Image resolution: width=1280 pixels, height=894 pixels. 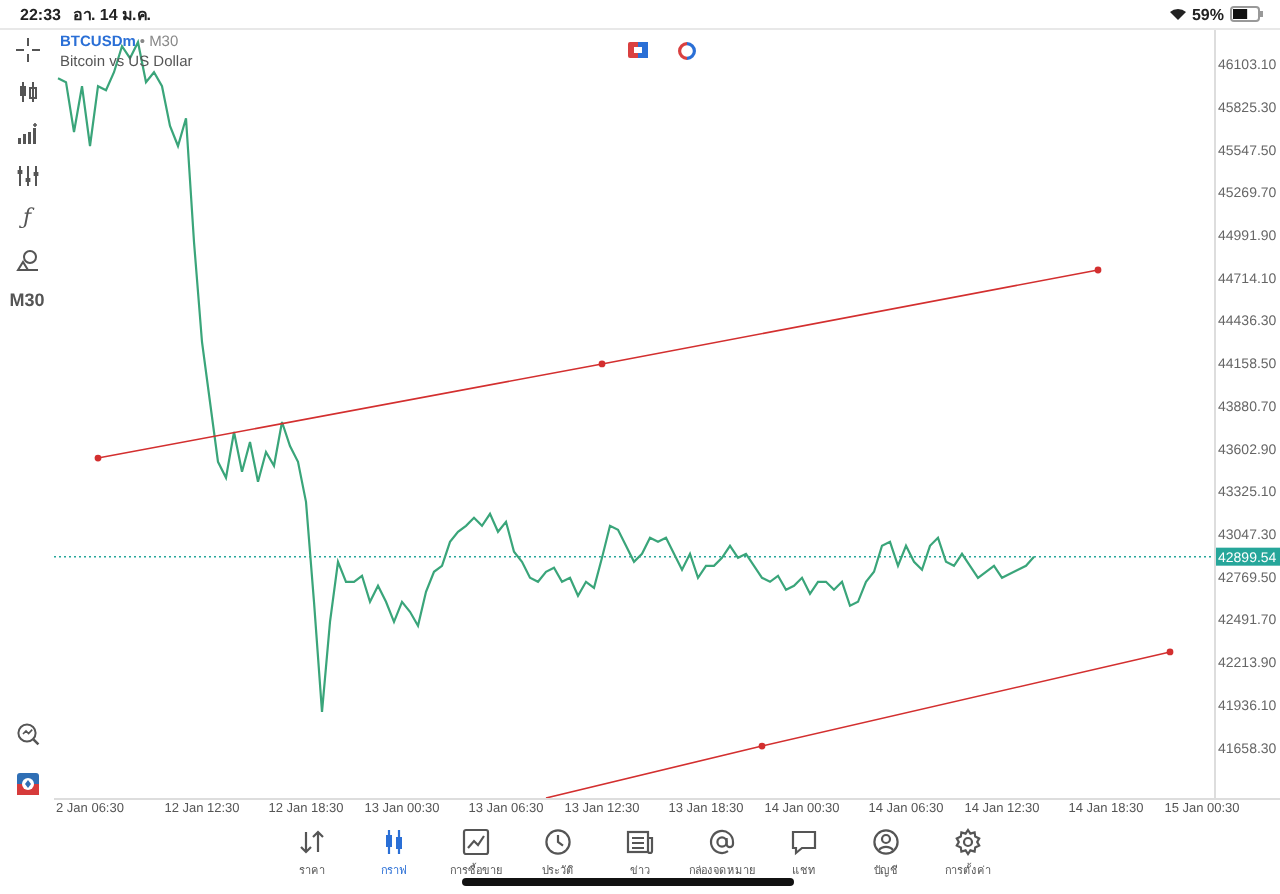 I want to click on wifi-icon, so click(x=1177, y=14).